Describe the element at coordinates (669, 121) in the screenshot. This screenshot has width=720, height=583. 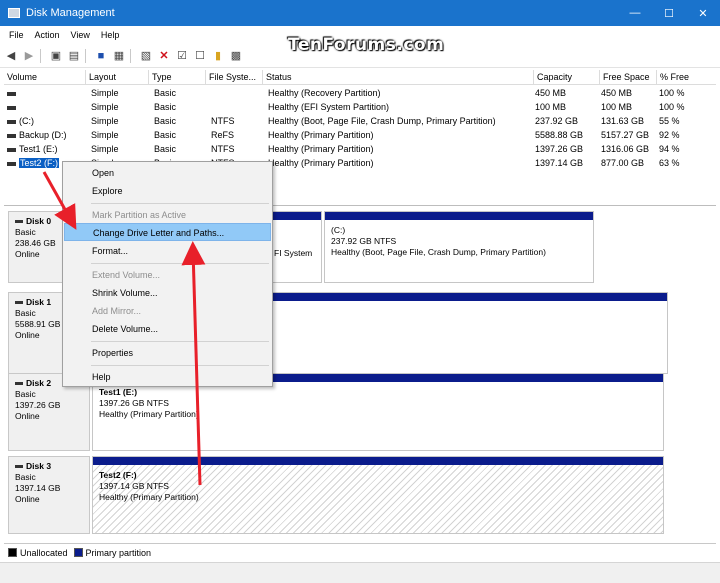
I see `percent-free-cell: 55 %` at that location.